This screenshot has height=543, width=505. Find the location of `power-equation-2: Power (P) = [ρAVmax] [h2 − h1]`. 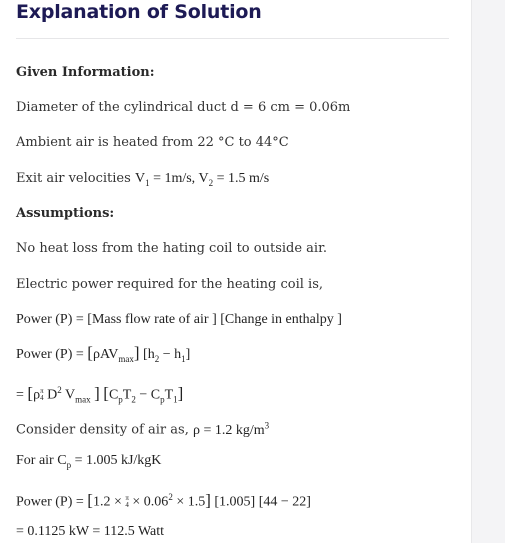

power-equation-2: Power (P) = [ρAVmax] [h2 − h1] is located at coordinates (103, 356).